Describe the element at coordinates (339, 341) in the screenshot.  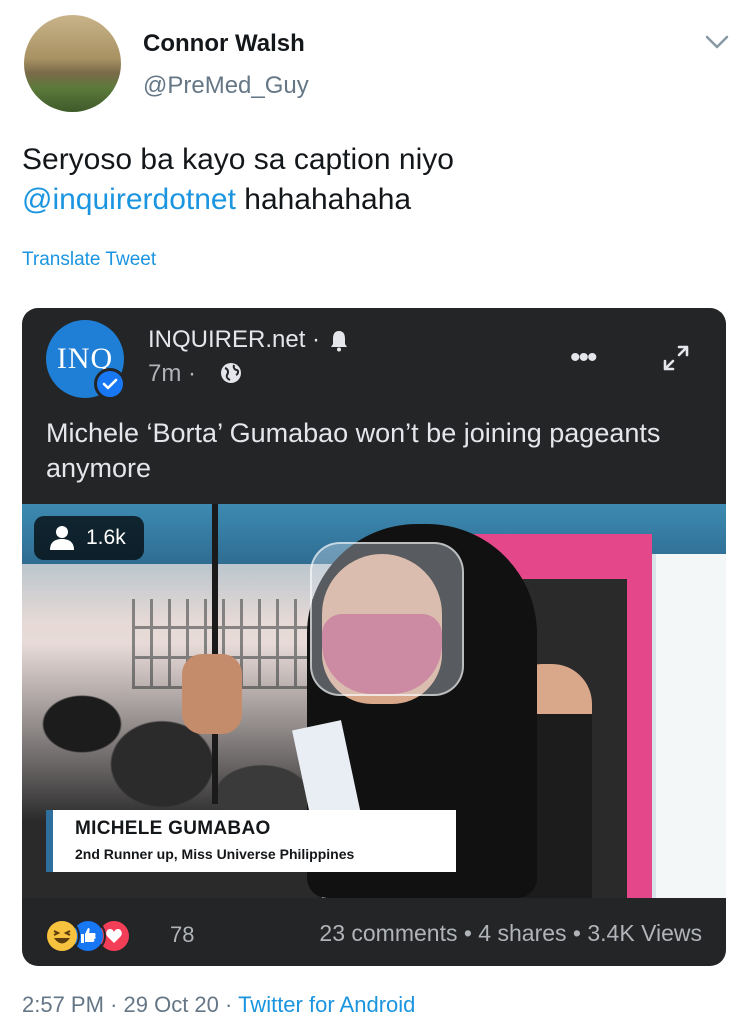
I see `bell-icon` at that location.